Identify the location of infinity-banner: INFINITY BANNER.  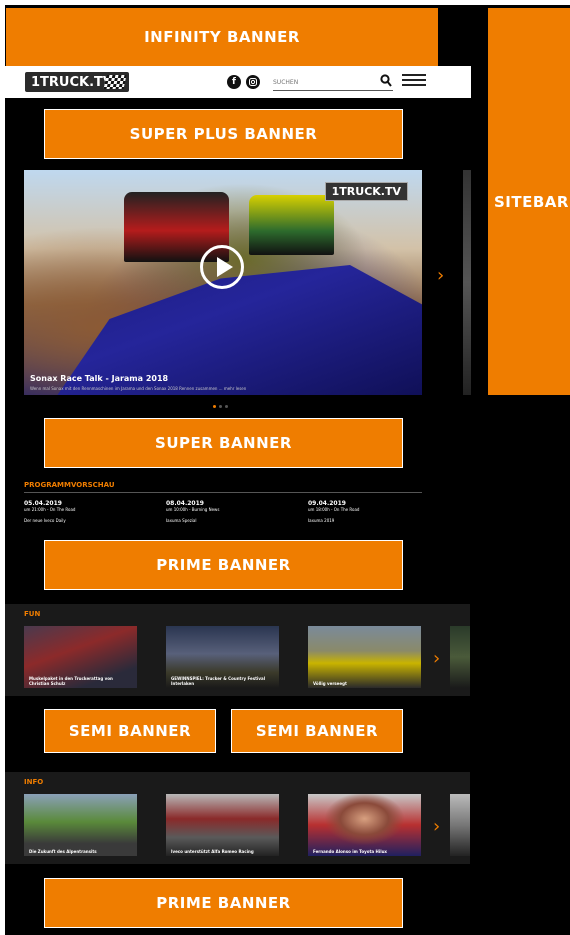
(222, 37).